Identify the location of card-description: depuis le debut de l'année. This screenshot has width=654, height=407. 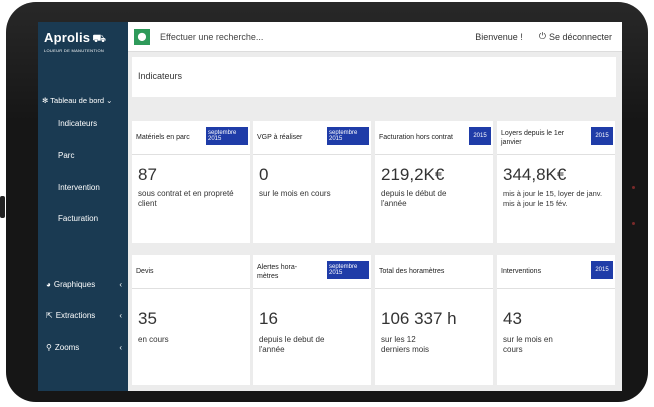
(292, 344).